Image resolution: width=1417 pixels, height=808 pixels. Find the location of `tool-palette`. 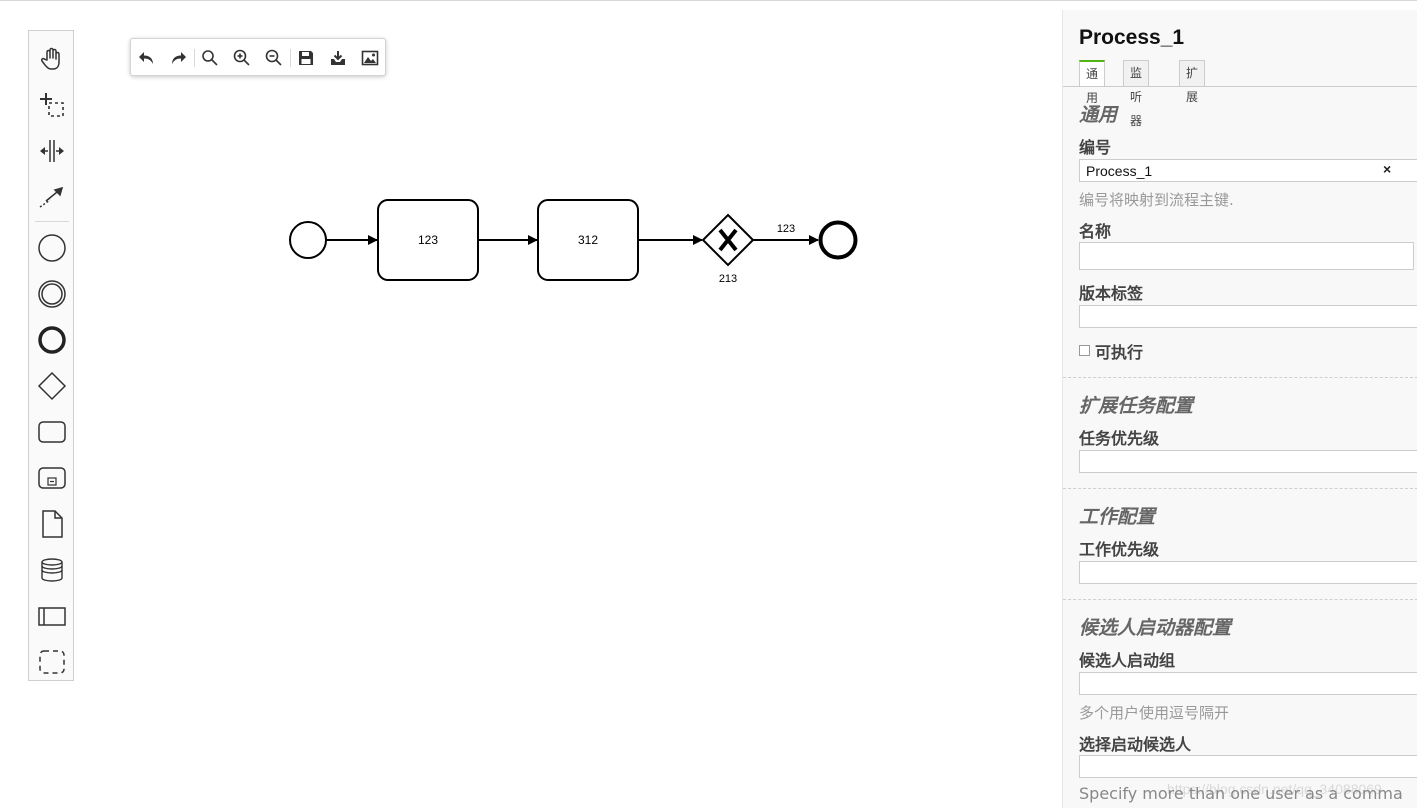

tool-palette is located at coordinates (51, 355).